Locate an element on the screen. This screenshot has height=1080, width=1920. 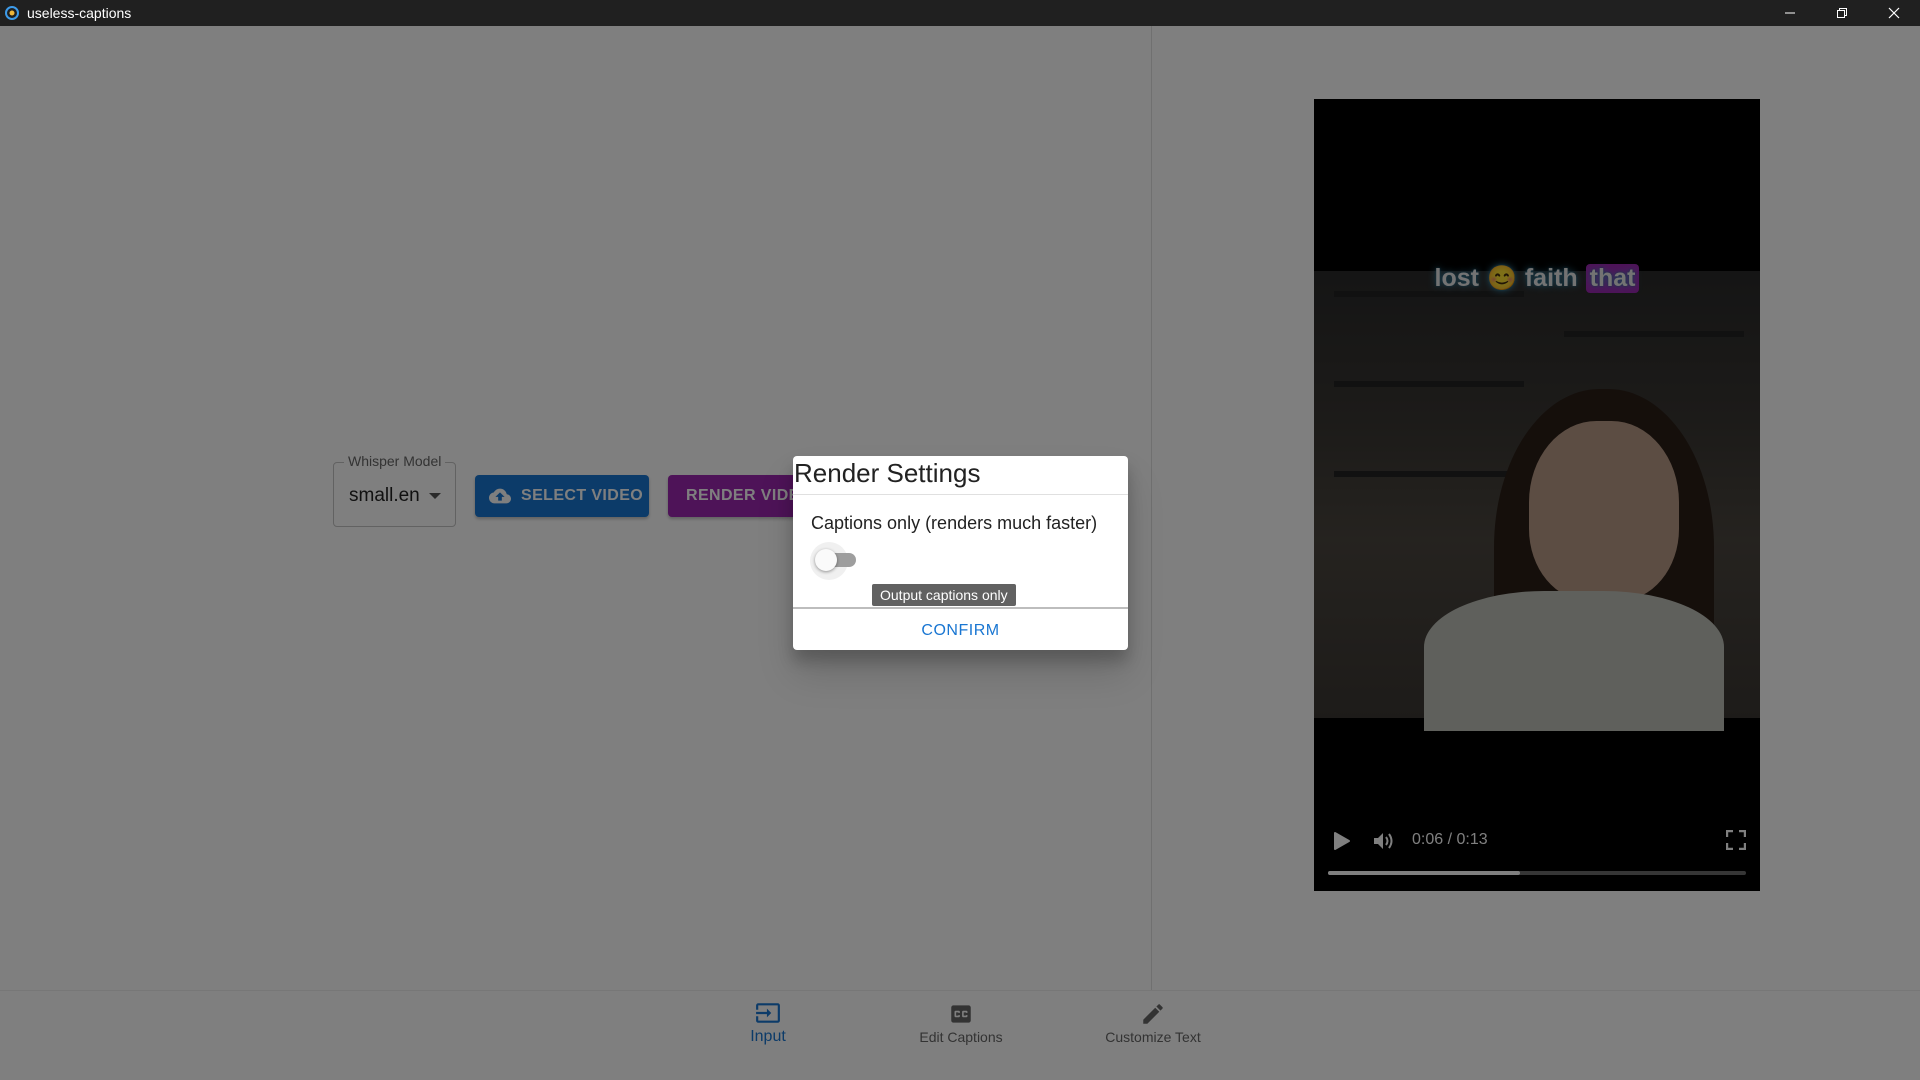
title-bar: useless-captions is located at coordinates (960, 13).